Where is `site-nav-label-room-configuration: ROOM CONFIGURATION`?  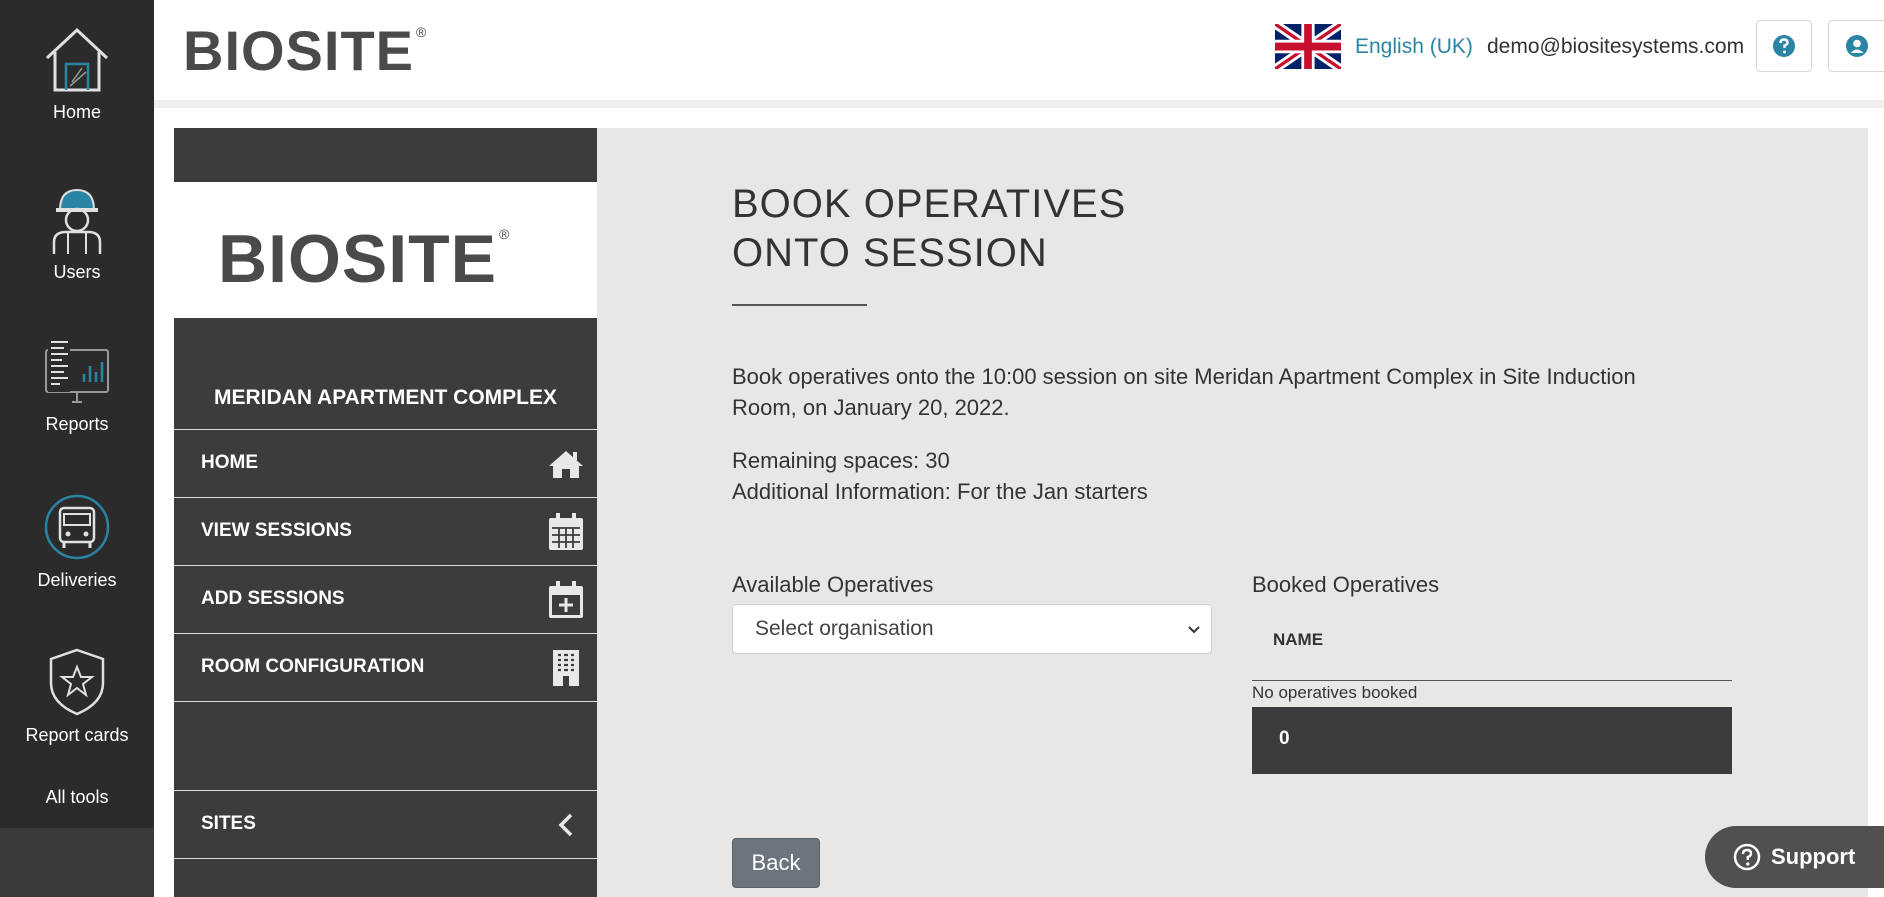
site-nav-label-room-configuration: ROOM CONFIGURATION is located at coordinates (313, 666).